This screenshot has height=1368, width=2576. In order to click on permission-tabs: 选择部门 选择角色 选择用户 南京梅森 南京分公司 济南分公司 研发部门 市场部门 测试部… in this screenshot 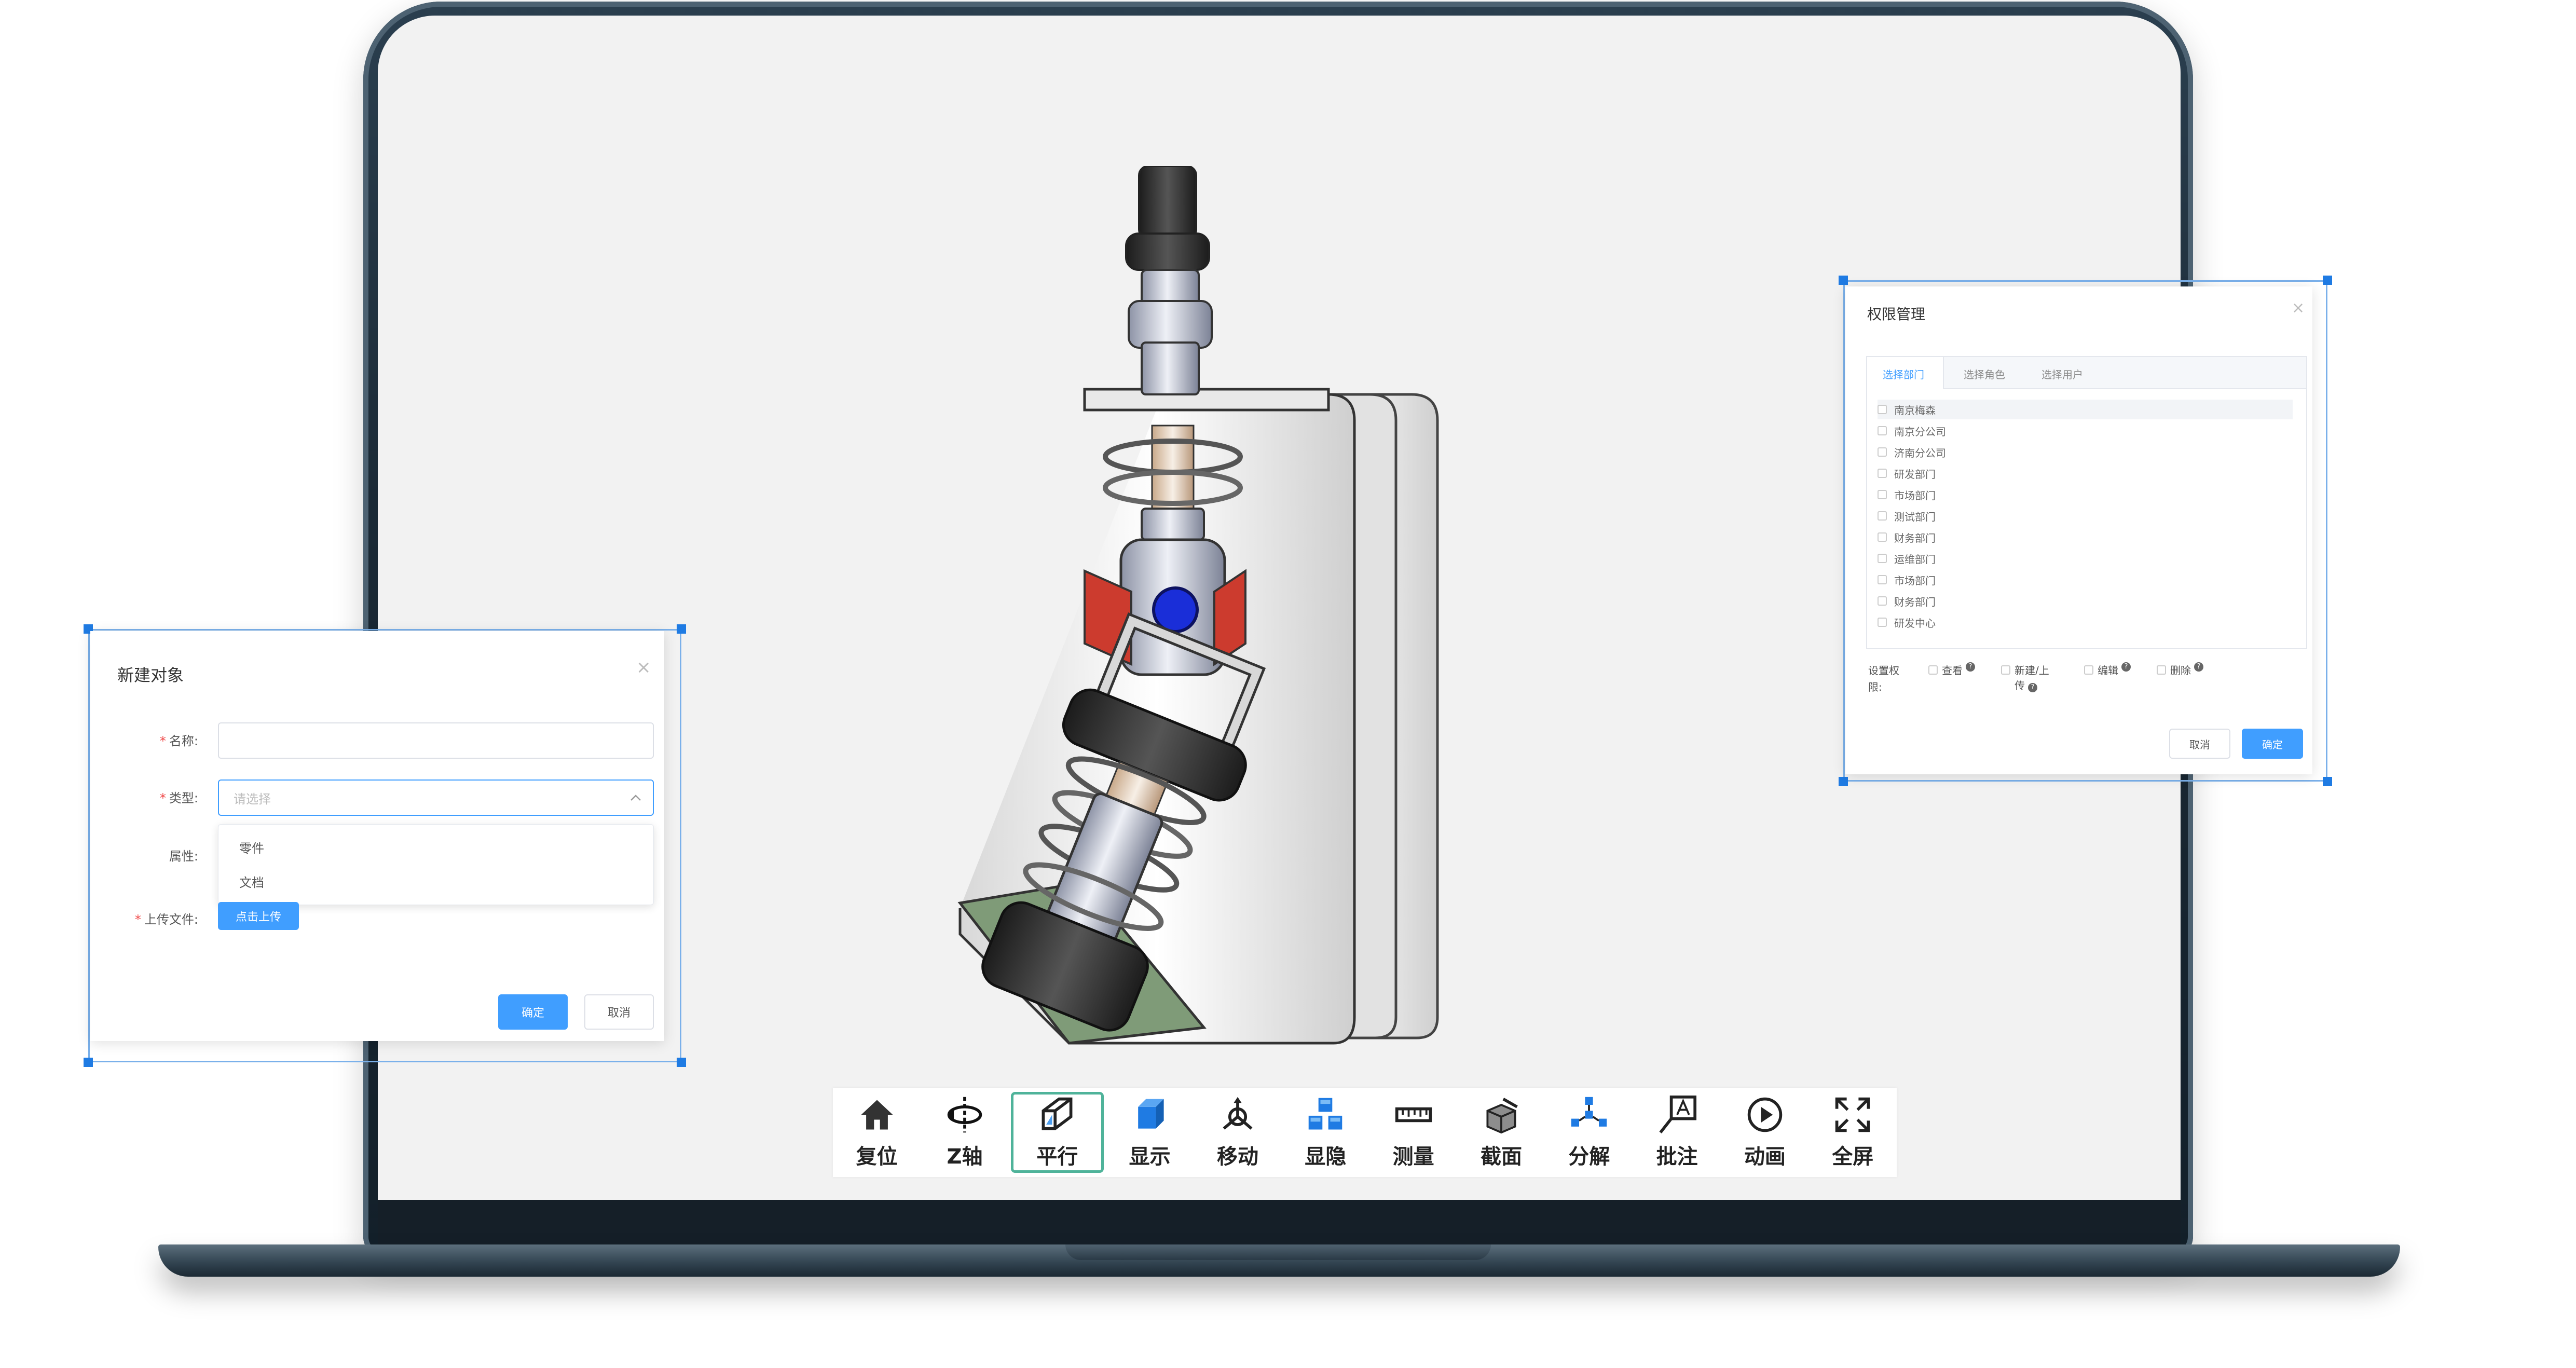, I will do `click(2086, 502)`.